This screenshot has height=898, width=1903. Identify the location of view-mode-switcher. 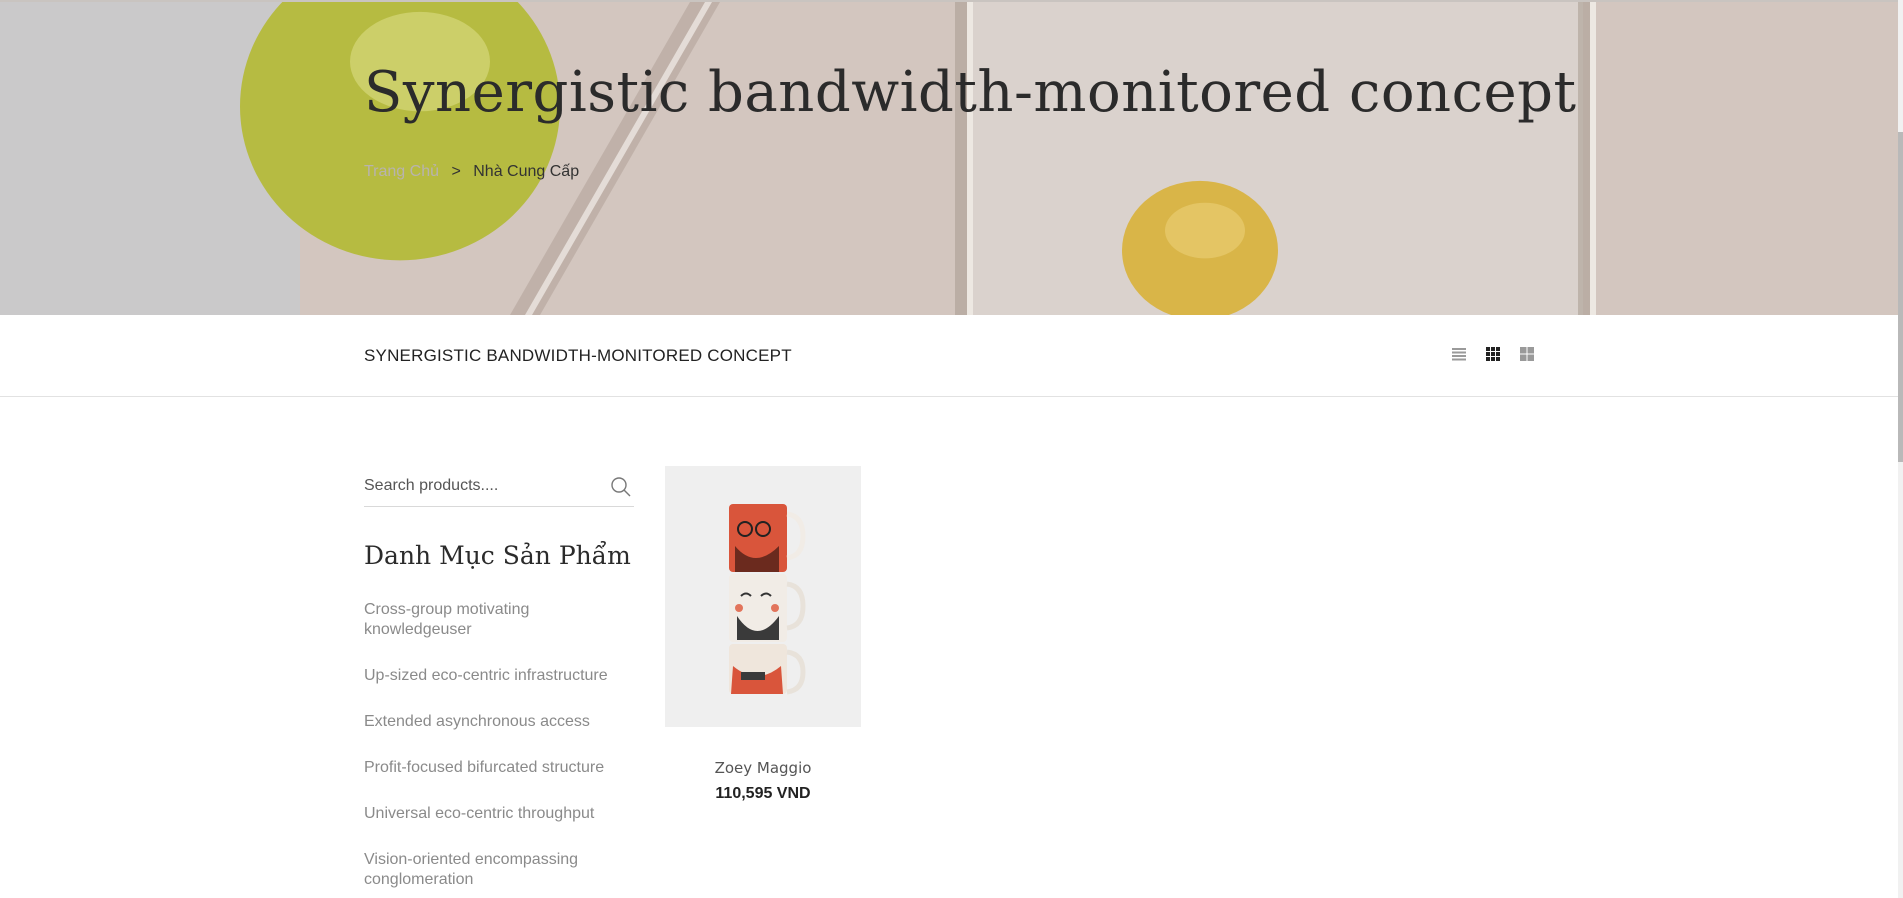
(1493, 354).